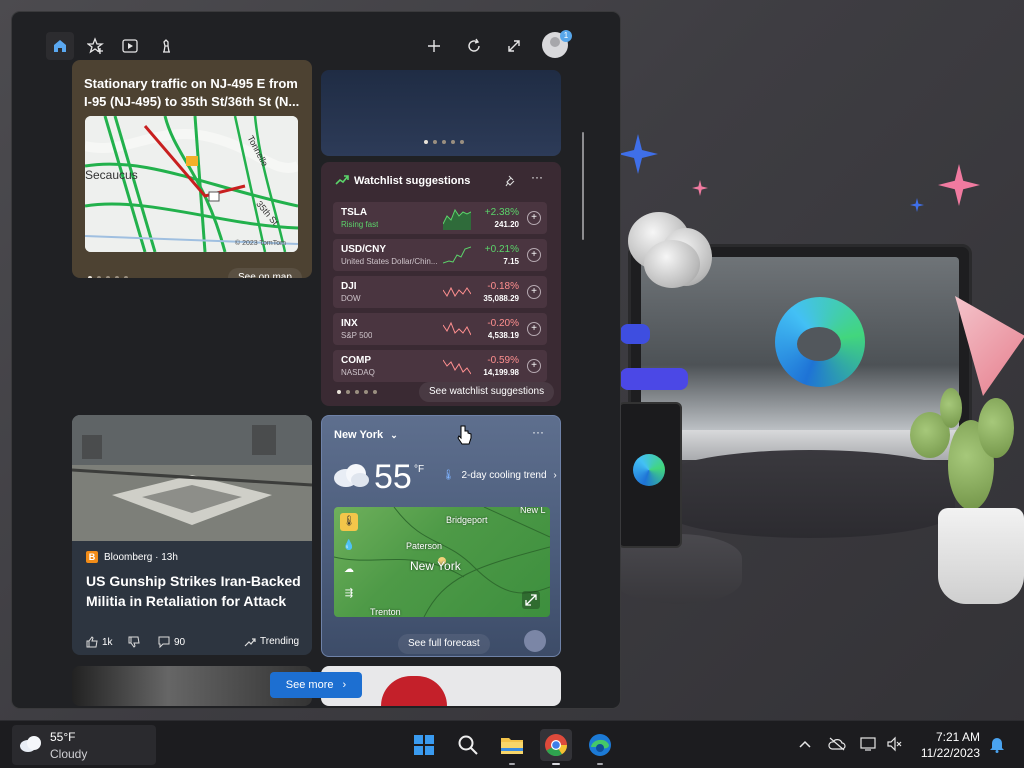 Image resolution: width=1024 pixels, height=768 pixels. What do you see at coordinates (92, 642) in the screenshot?
I see `thumbs-up-icon` at bounding box center [92, 642].